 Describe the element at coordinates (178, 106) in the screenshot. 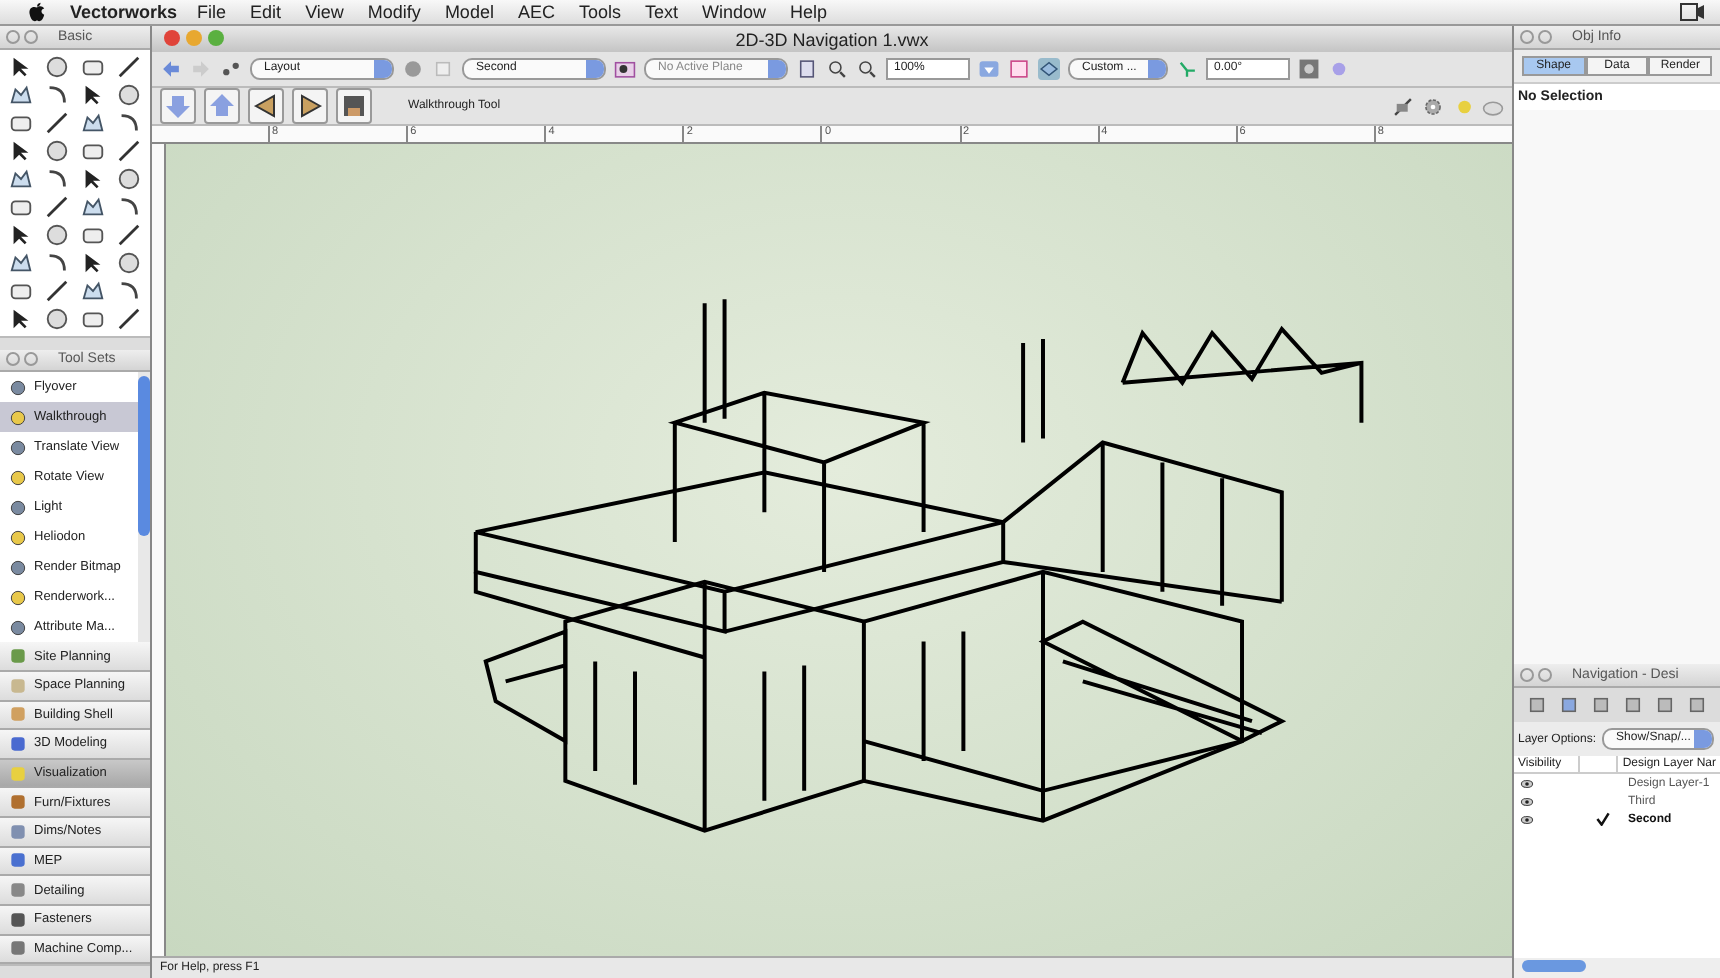

I see `down-arrow-button` at that location.